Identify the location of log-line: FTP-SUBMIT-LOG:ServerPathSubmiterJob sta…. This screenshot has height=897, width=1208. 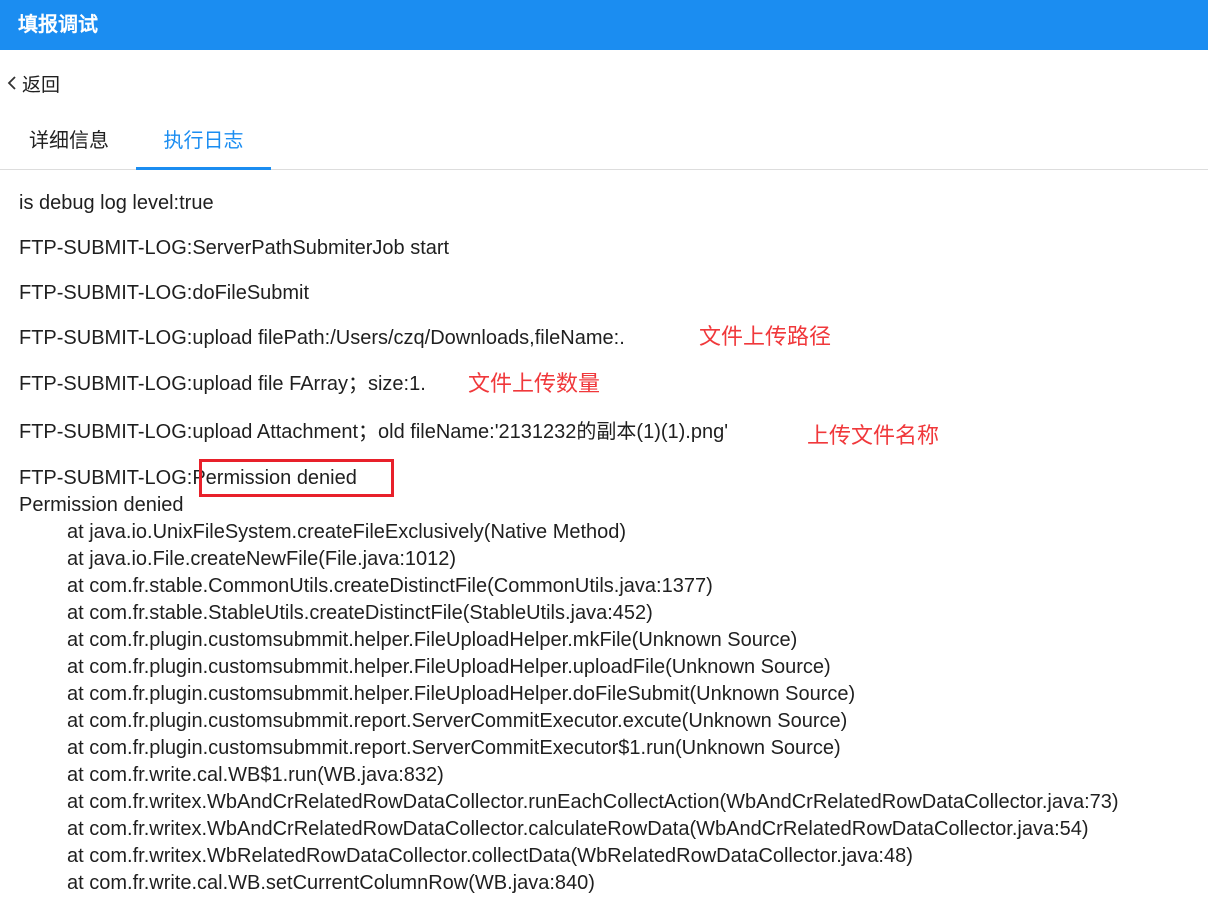
(234, 248).